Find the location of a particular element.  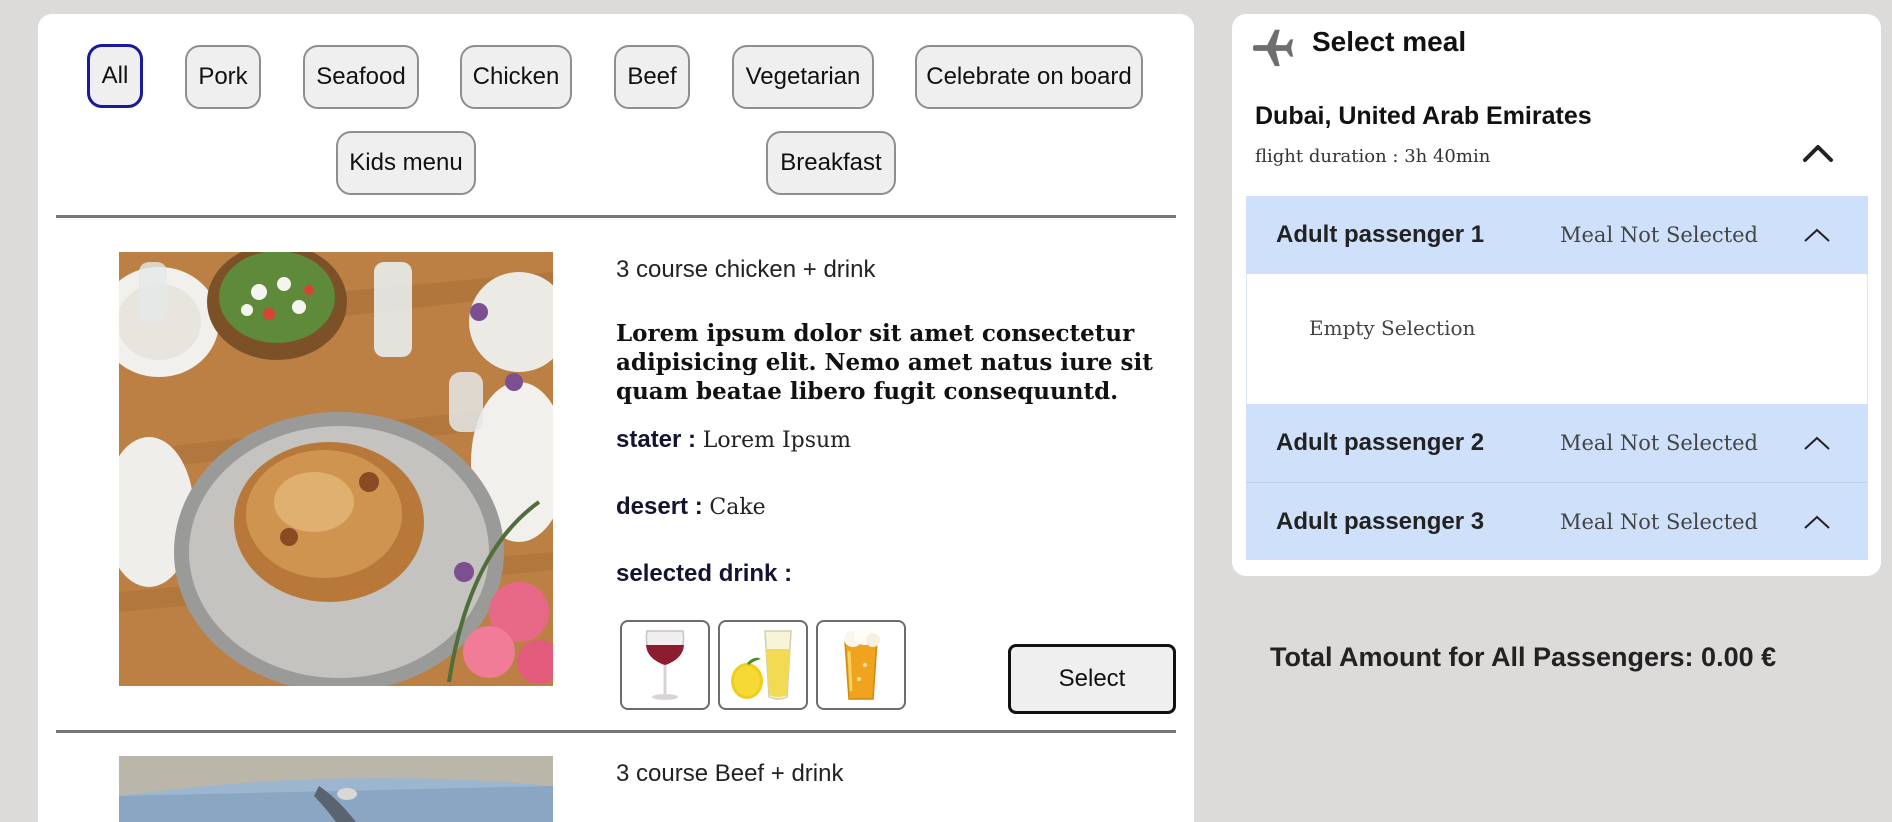

filter-chip-pork: Pork is located at coordinates (223, 77).